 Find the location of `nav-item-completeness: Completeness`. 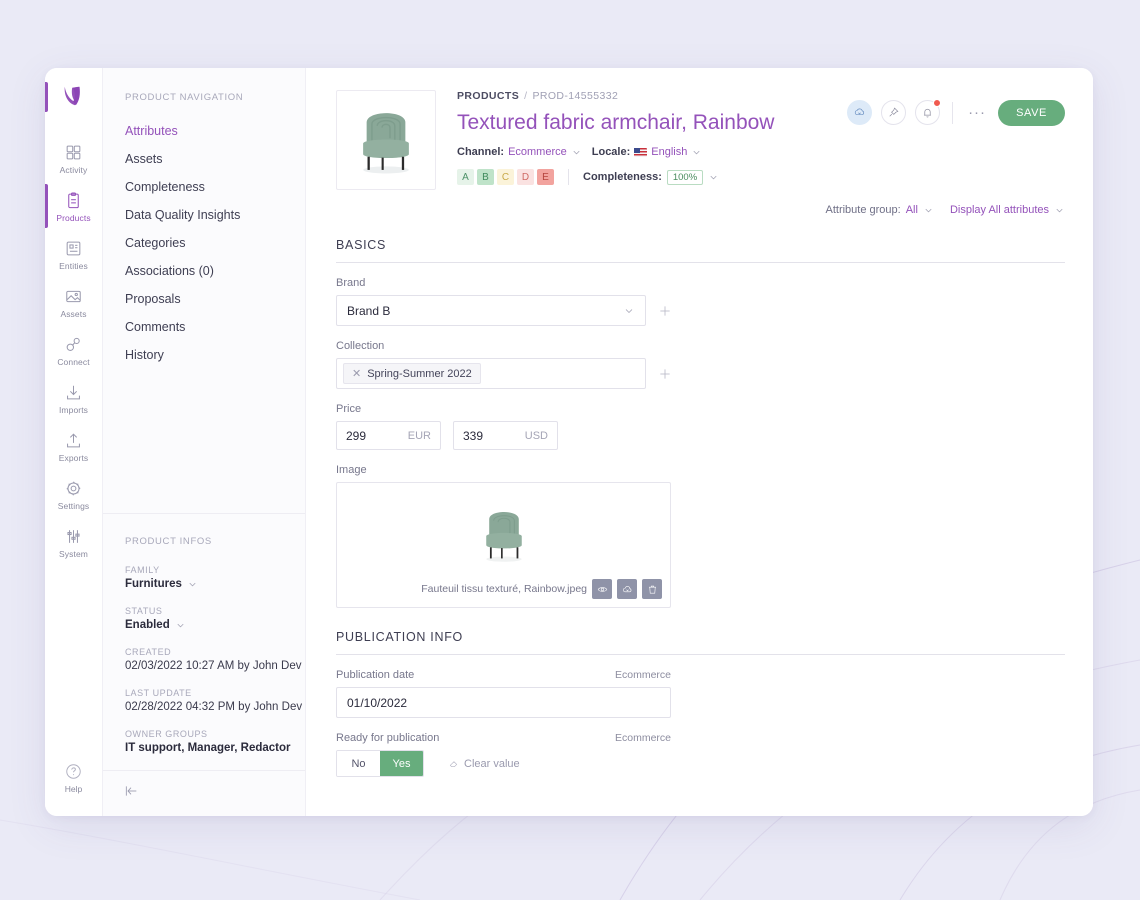

nav-item-completeness: Completeness is located at coordinates (215, 187).